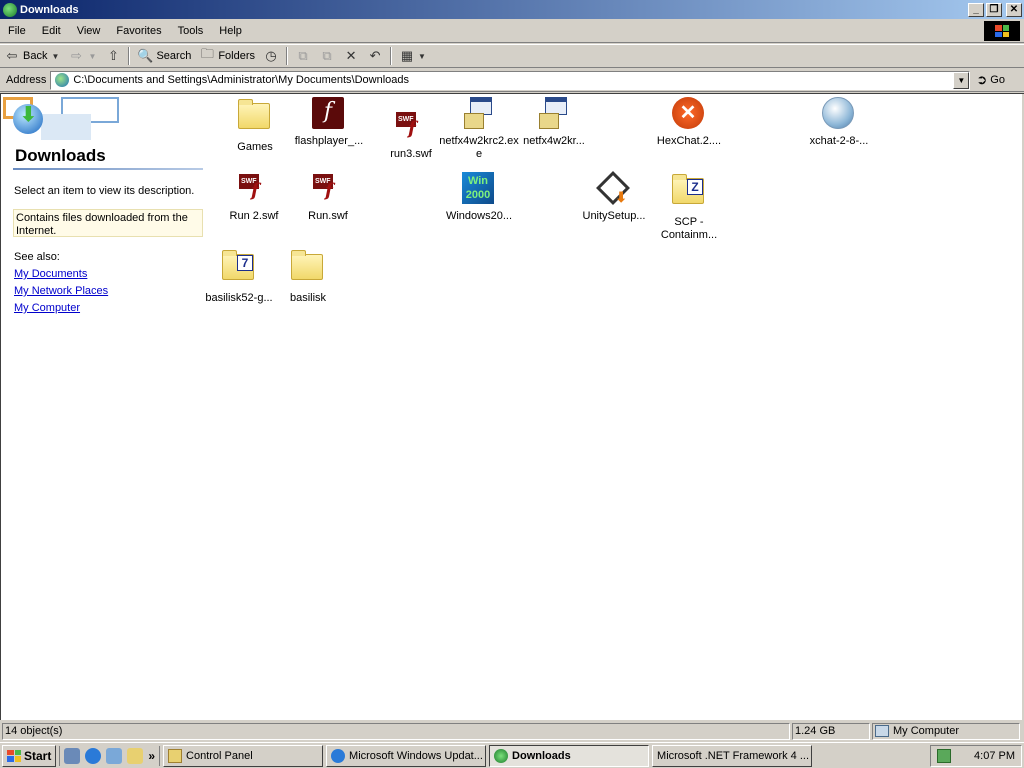 The width and height of the screenshot is (1024, 768). Describe the element at coordinates (512, 9) in the screenshot. I see `title-bar: Downloads _ ❐ ✕` at that location.